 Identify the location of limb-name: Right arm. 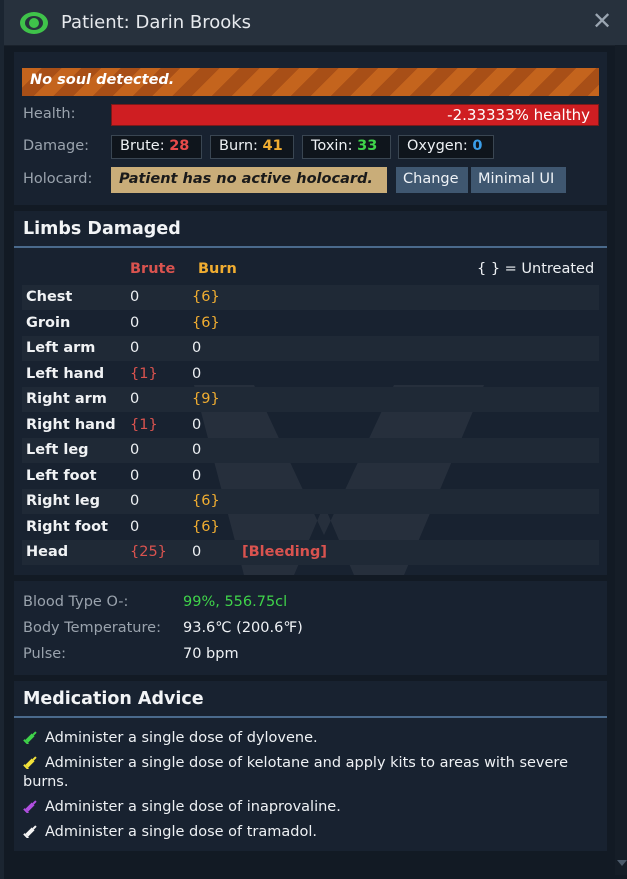
(66, 399).